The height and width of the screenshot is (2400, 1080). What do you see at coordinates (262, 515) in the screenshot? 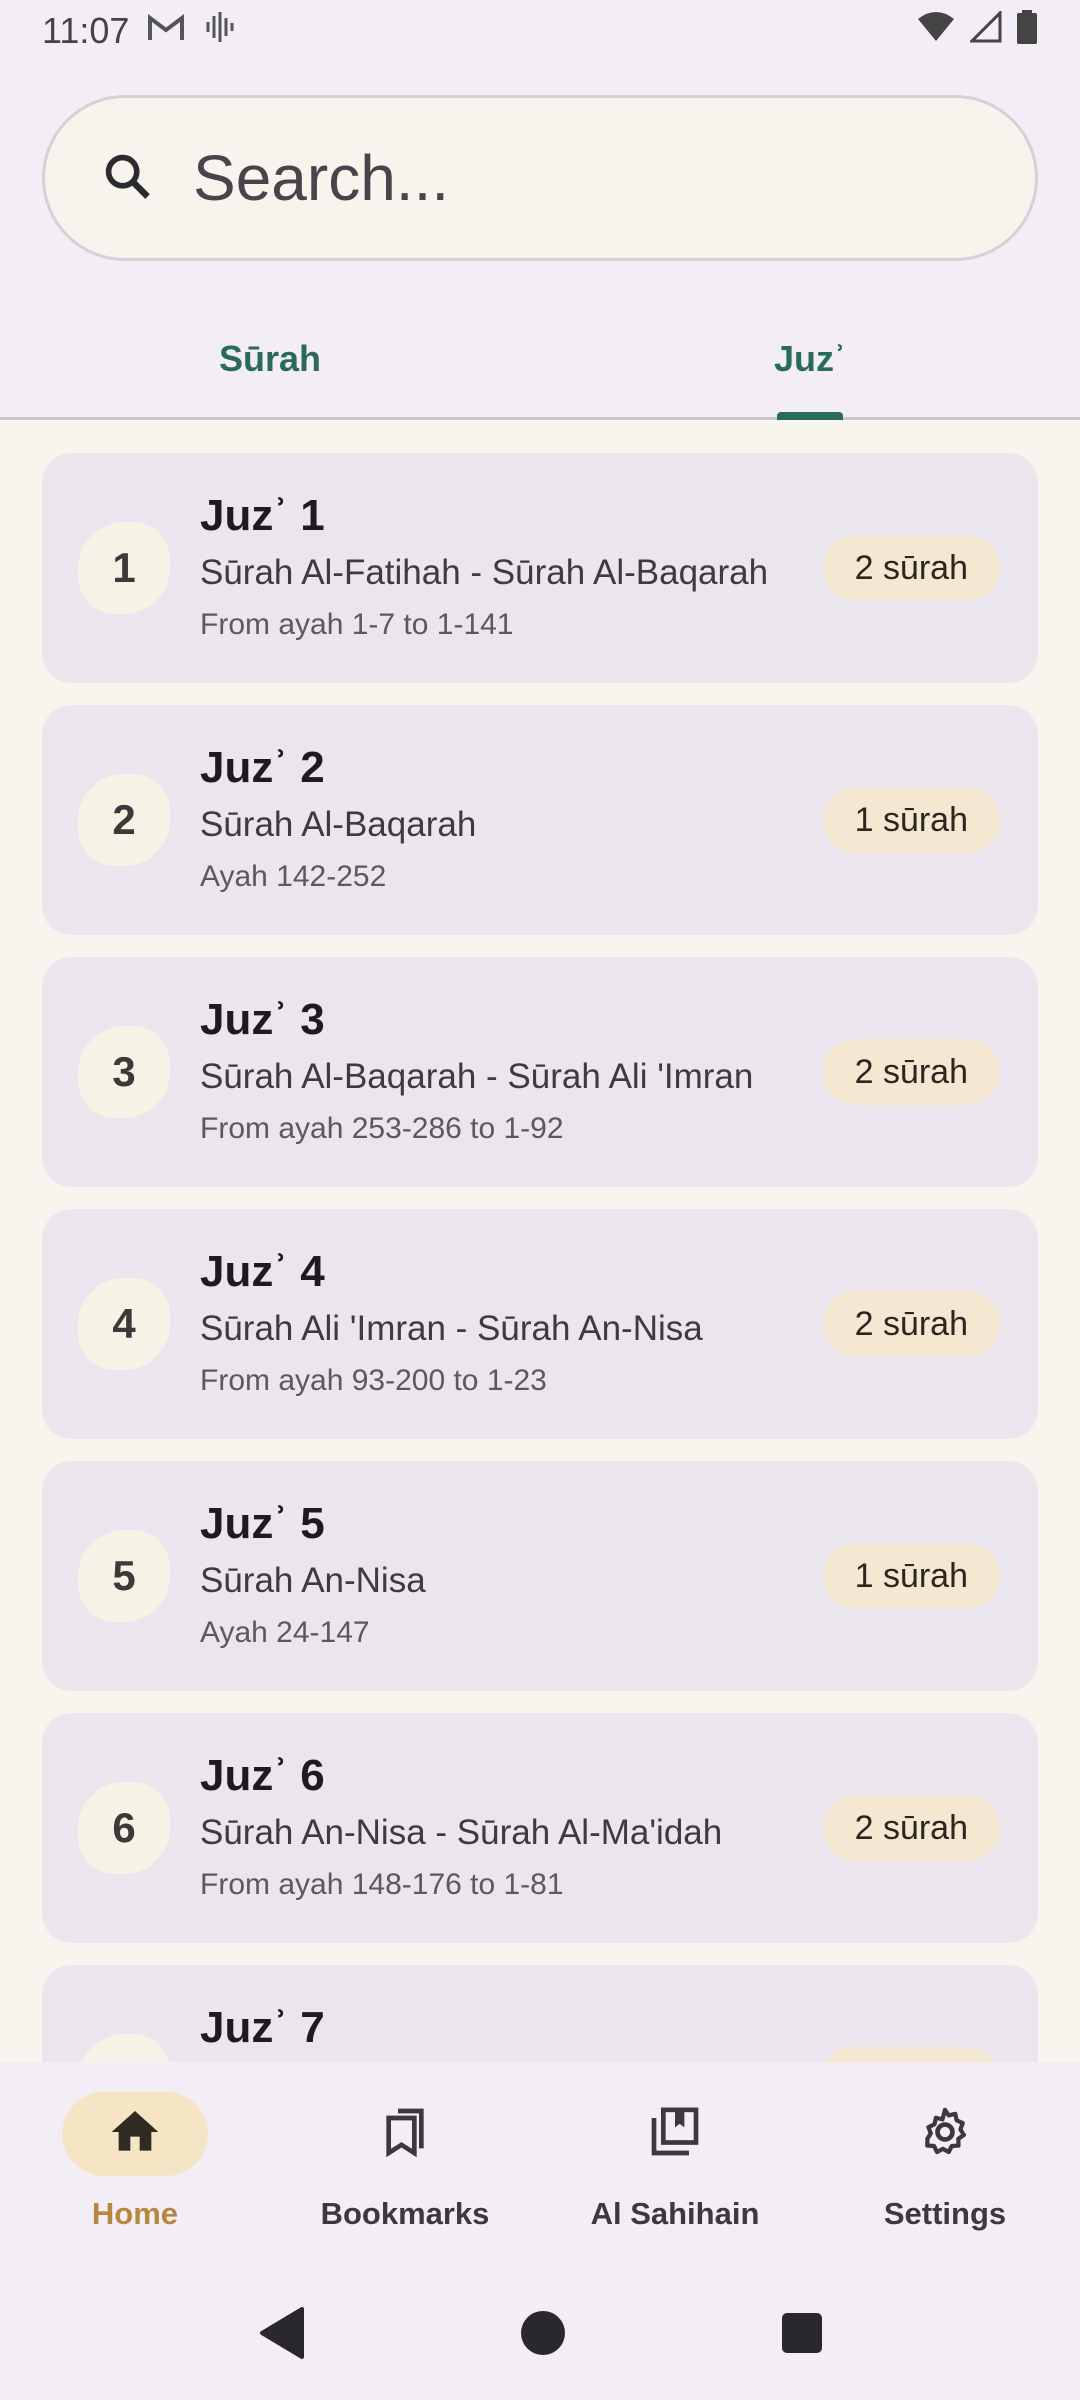
I see `juz-title: Juzʾ 1` at bounding box center [262, 515].